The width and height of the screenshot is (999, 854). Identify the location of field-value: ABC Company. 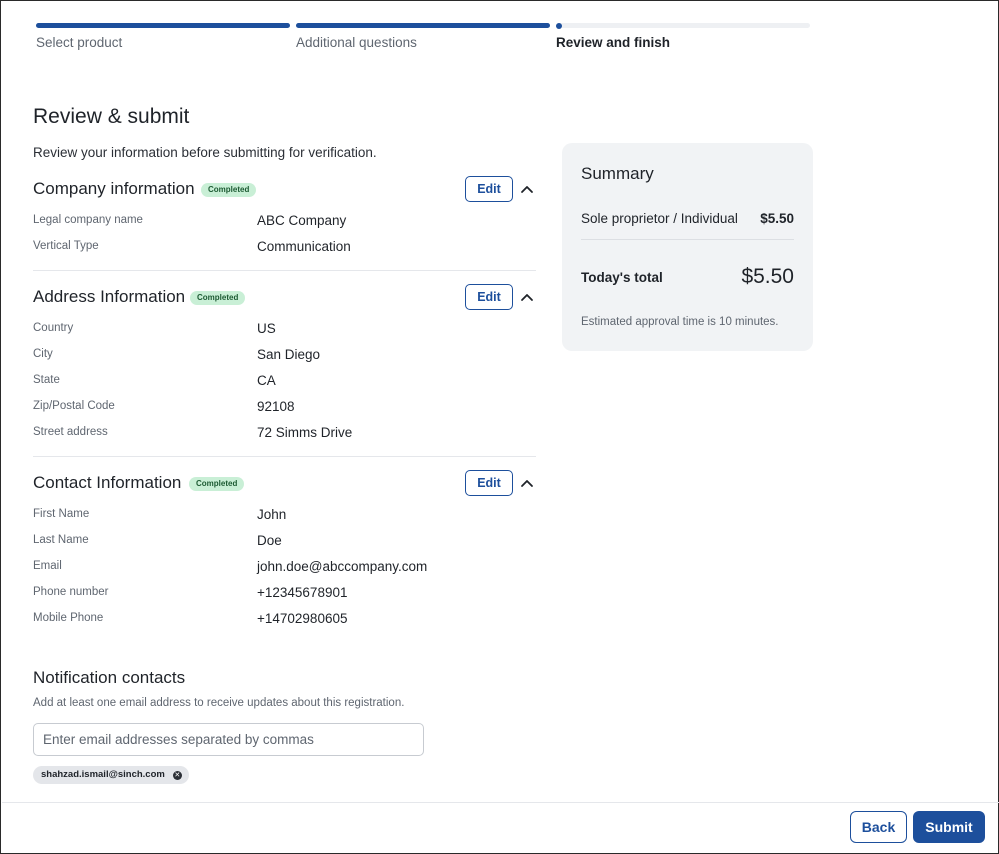
(302, 220).